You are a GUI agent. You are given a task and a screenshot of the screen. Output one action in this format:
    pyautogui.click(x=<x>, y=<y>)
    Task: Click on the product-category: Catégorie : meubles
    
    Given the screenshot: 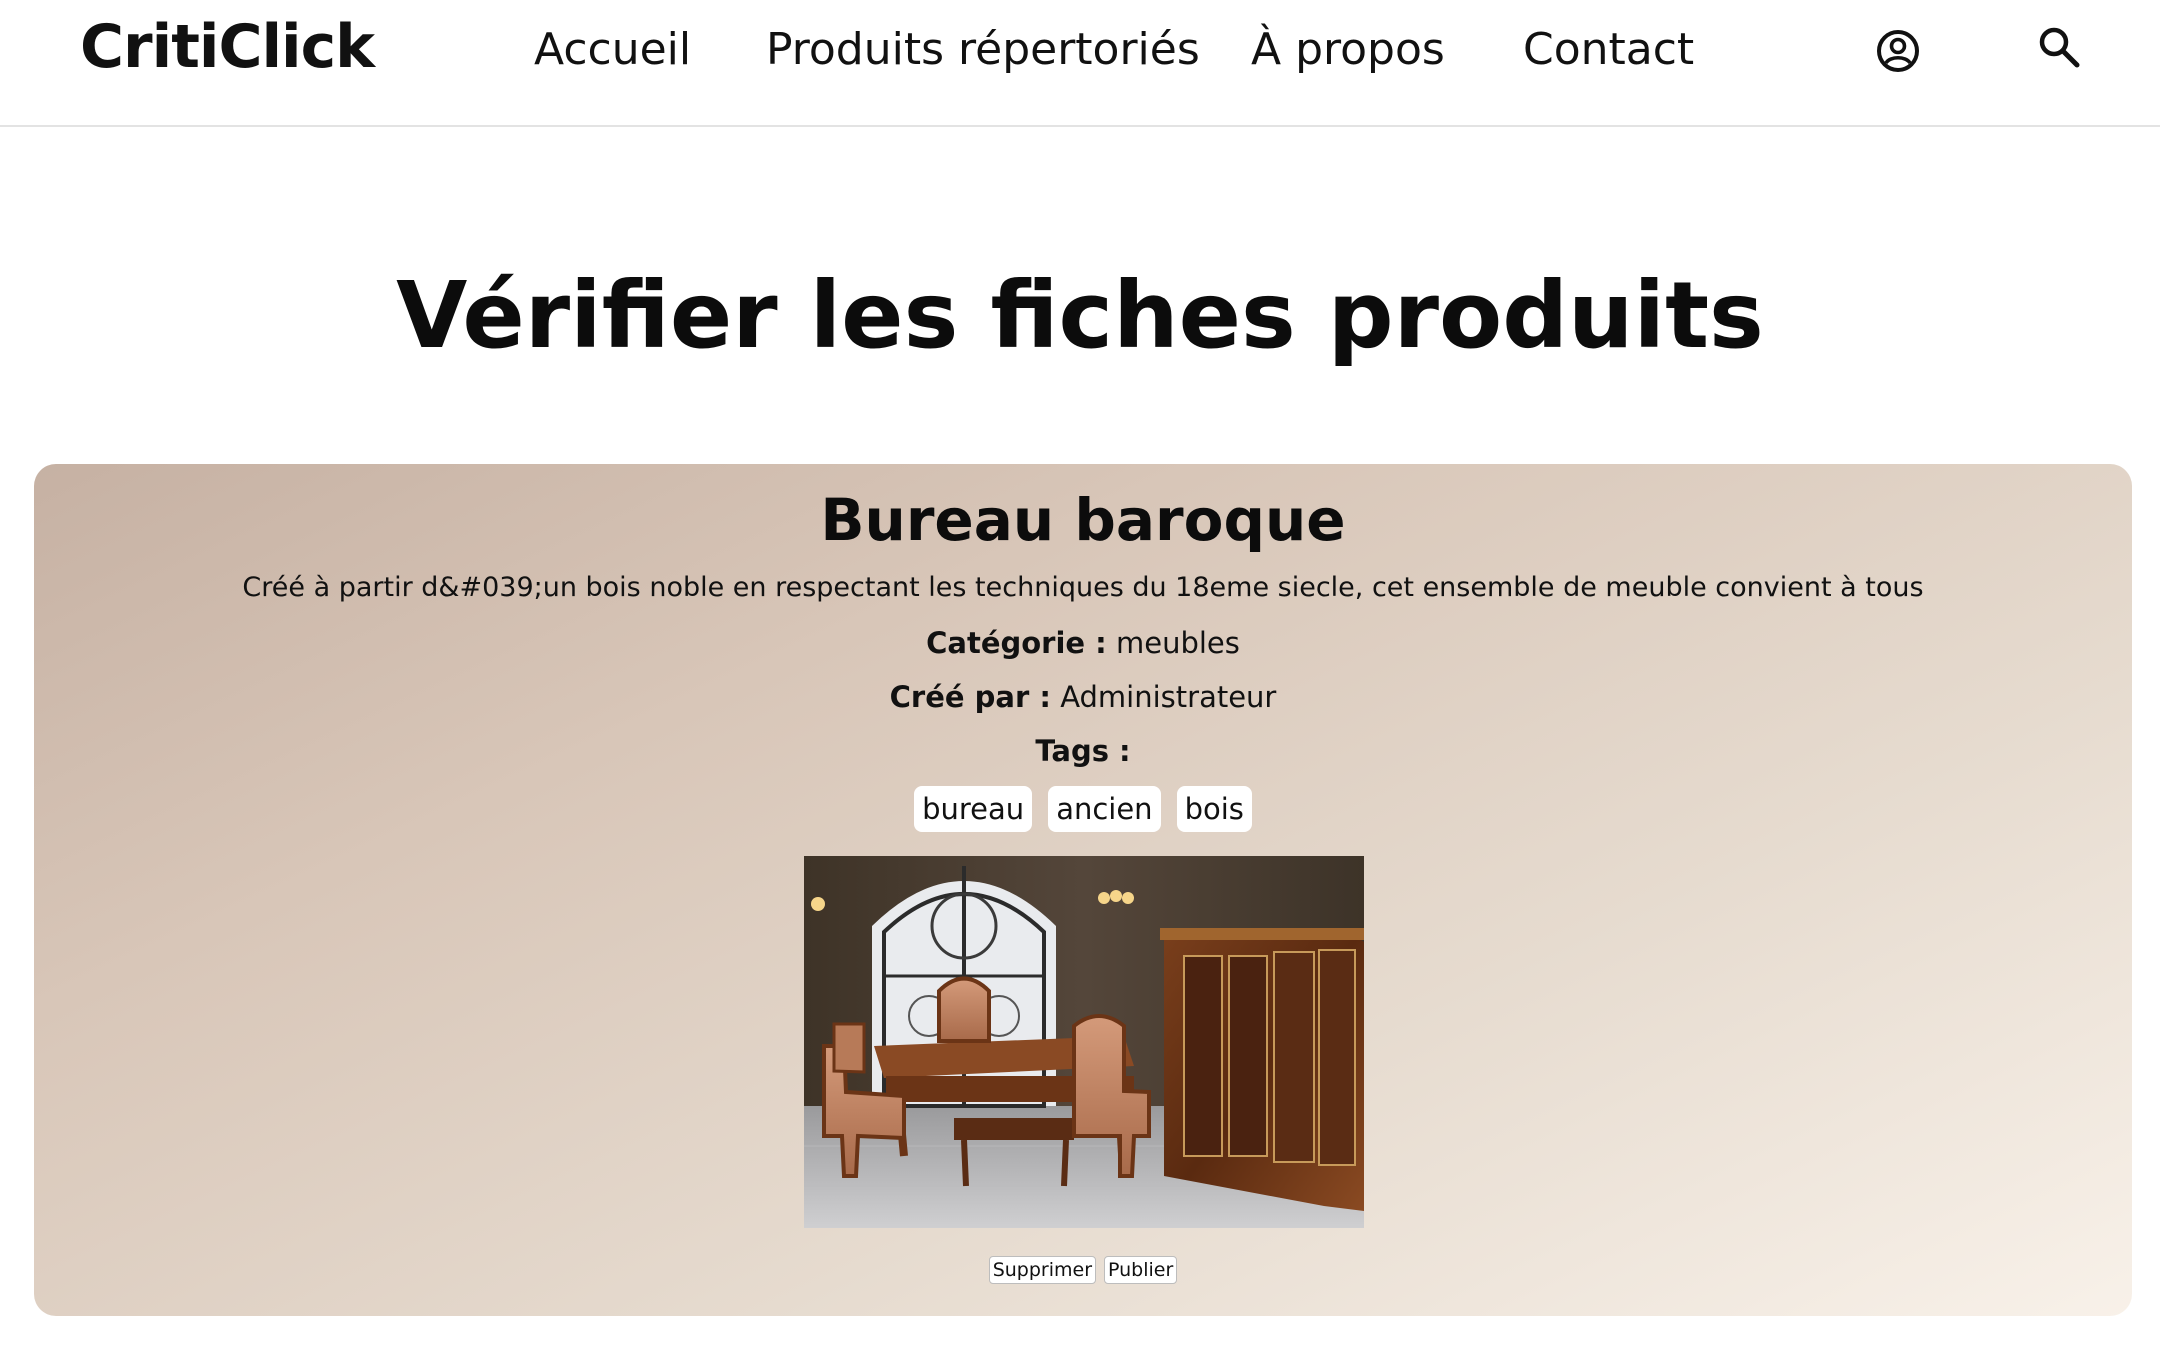 What is the action you would take?
    pyautogui.click(x=1083, y=643)
    